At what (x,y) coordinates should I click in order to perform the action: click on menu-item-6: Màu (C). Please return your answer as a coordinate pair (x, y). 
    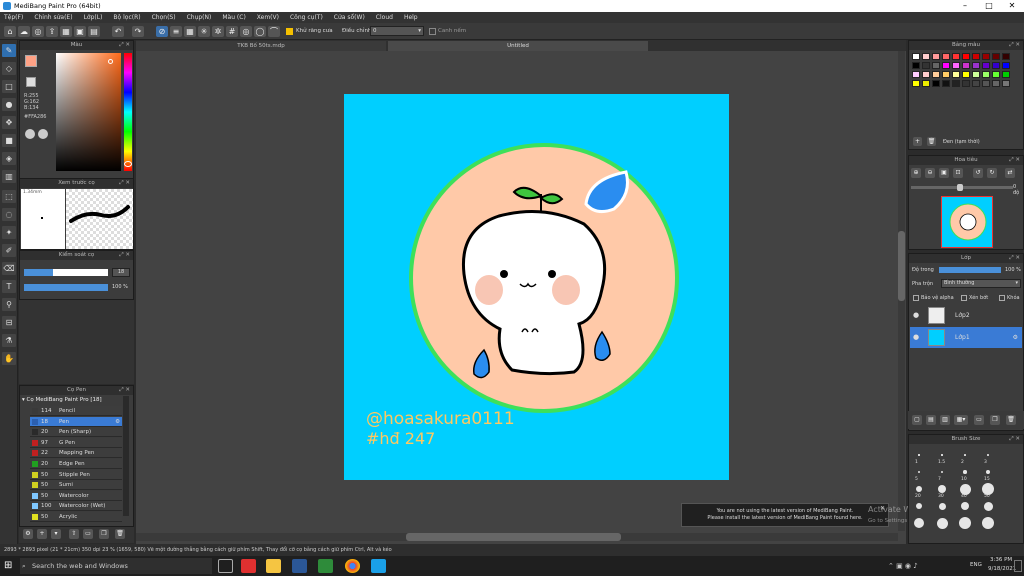
    Looking at the image, I should click on (233, 17).